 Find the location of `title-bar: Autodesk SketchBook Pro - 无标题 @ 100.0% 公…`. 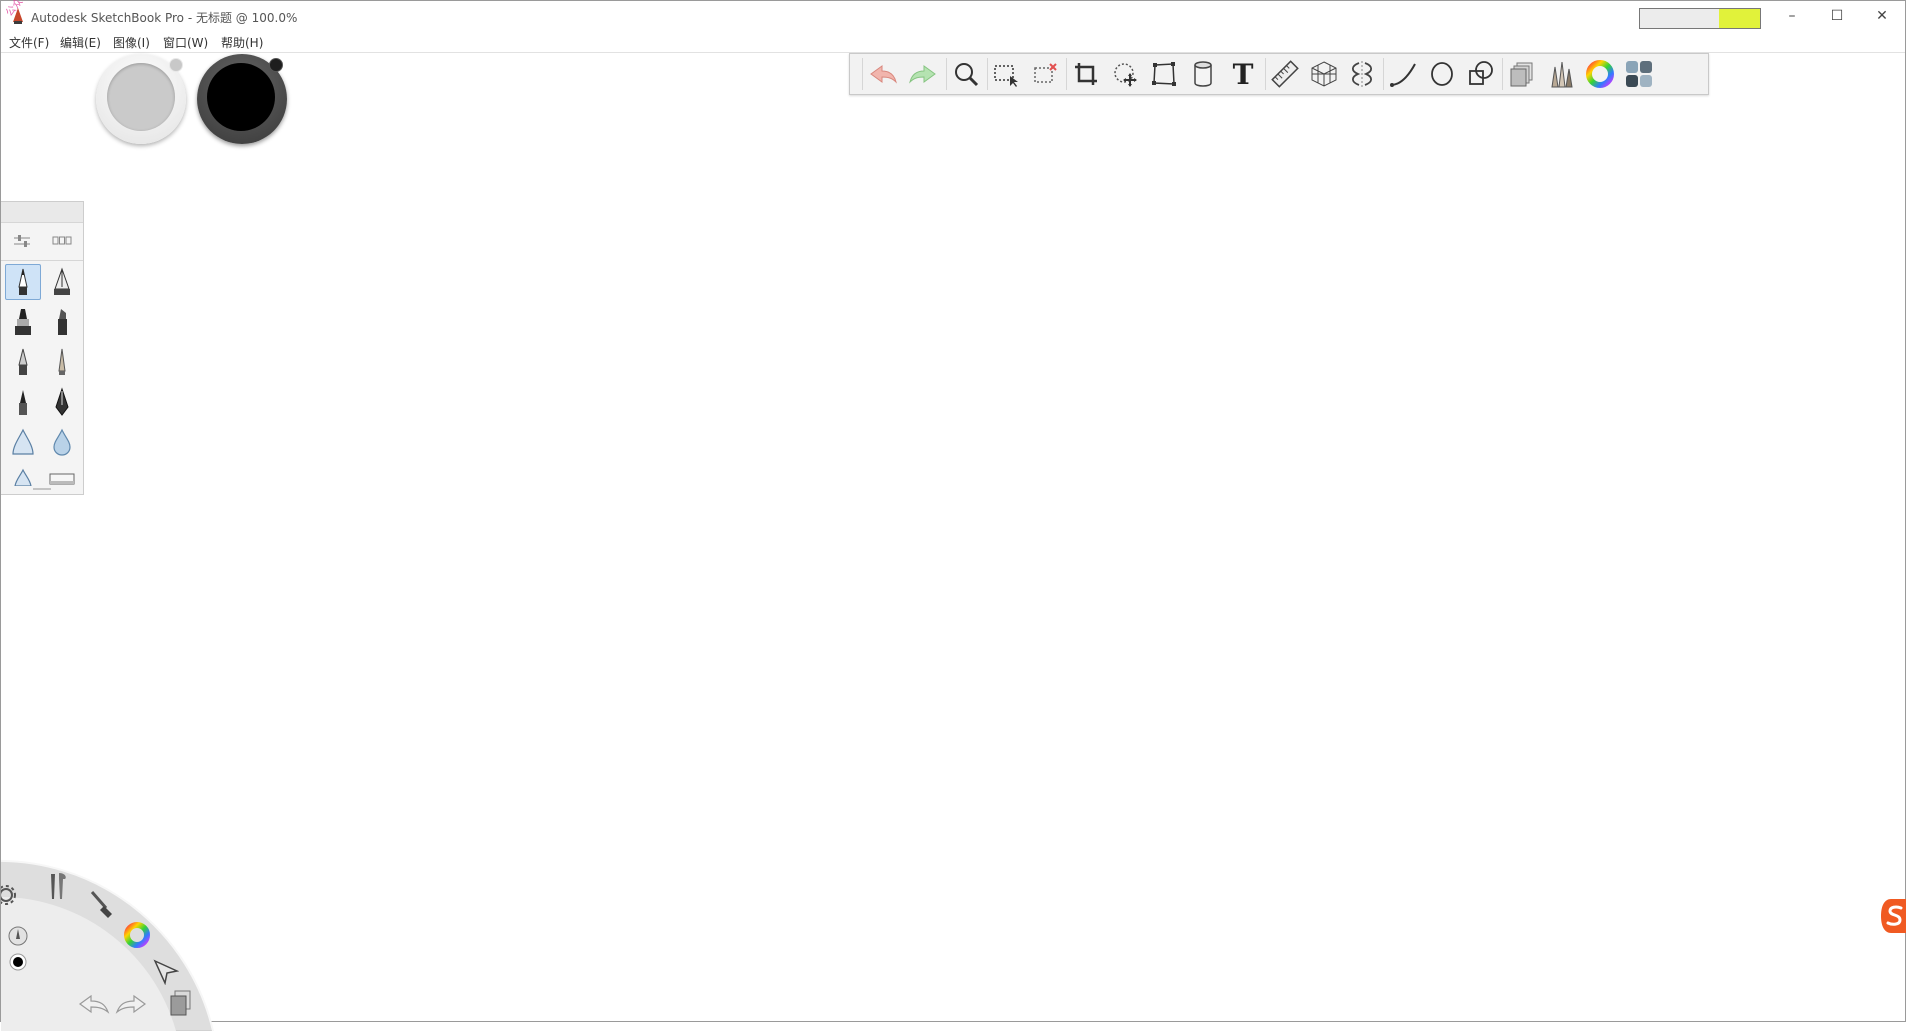

title-bar: Autodesk SketchBook Pro - 无标题 @ 100.0% 公… is located at coordinates (953, 15).